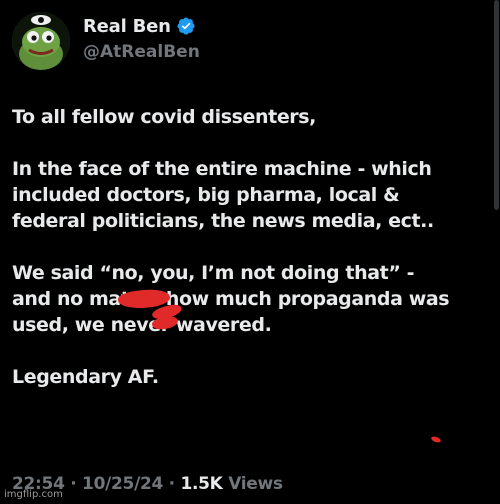 The height and width of the screenshot is (504, 500). I want to click on tweet-line: We said “no, you, I’m not doing that” -, so click(213, 273).